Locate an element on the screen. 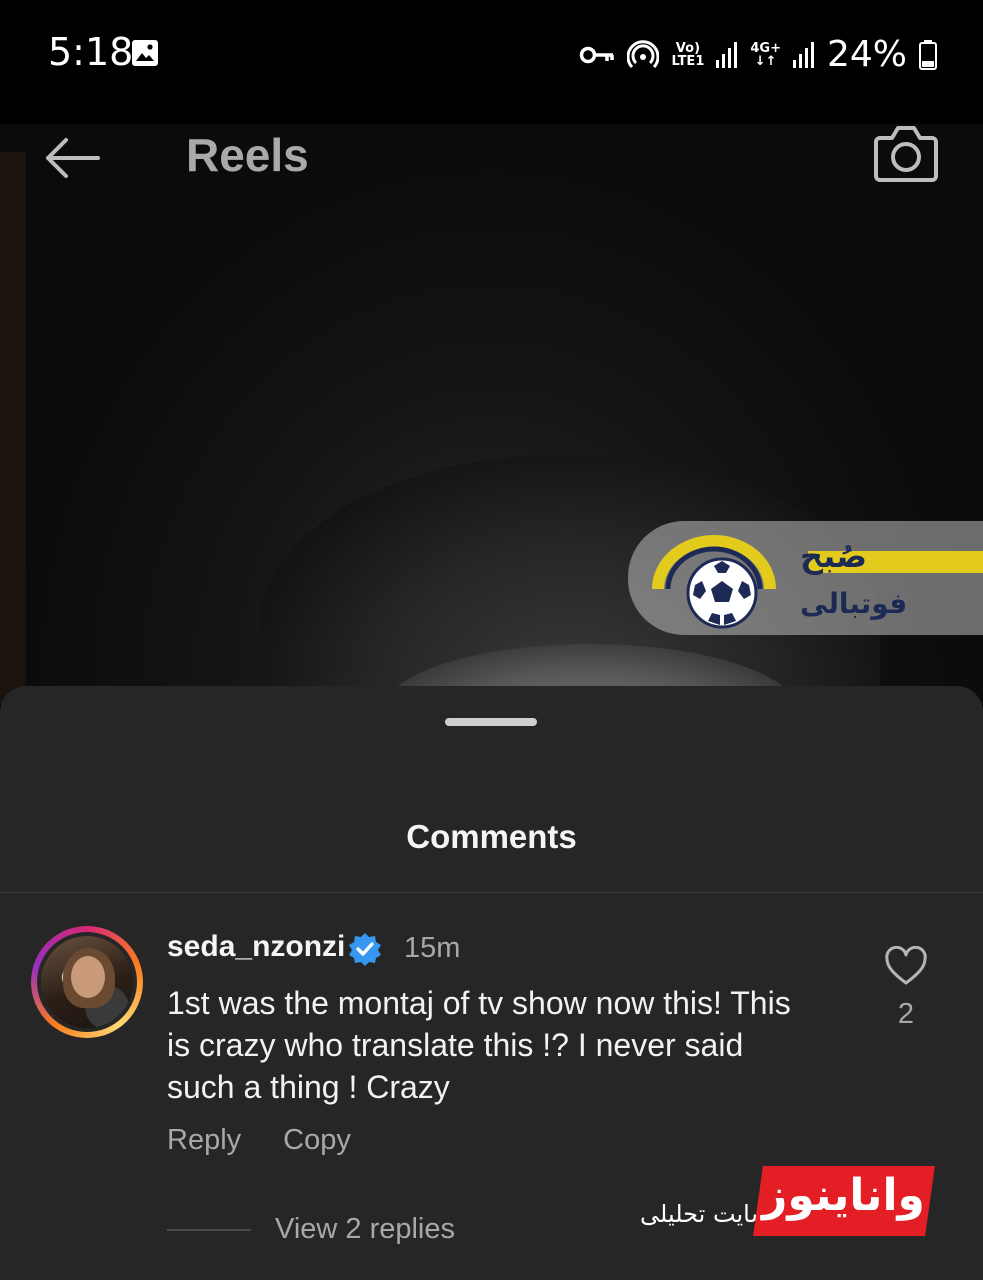  network-1: Vo) LTE1 is located at coordinates (688, 54).